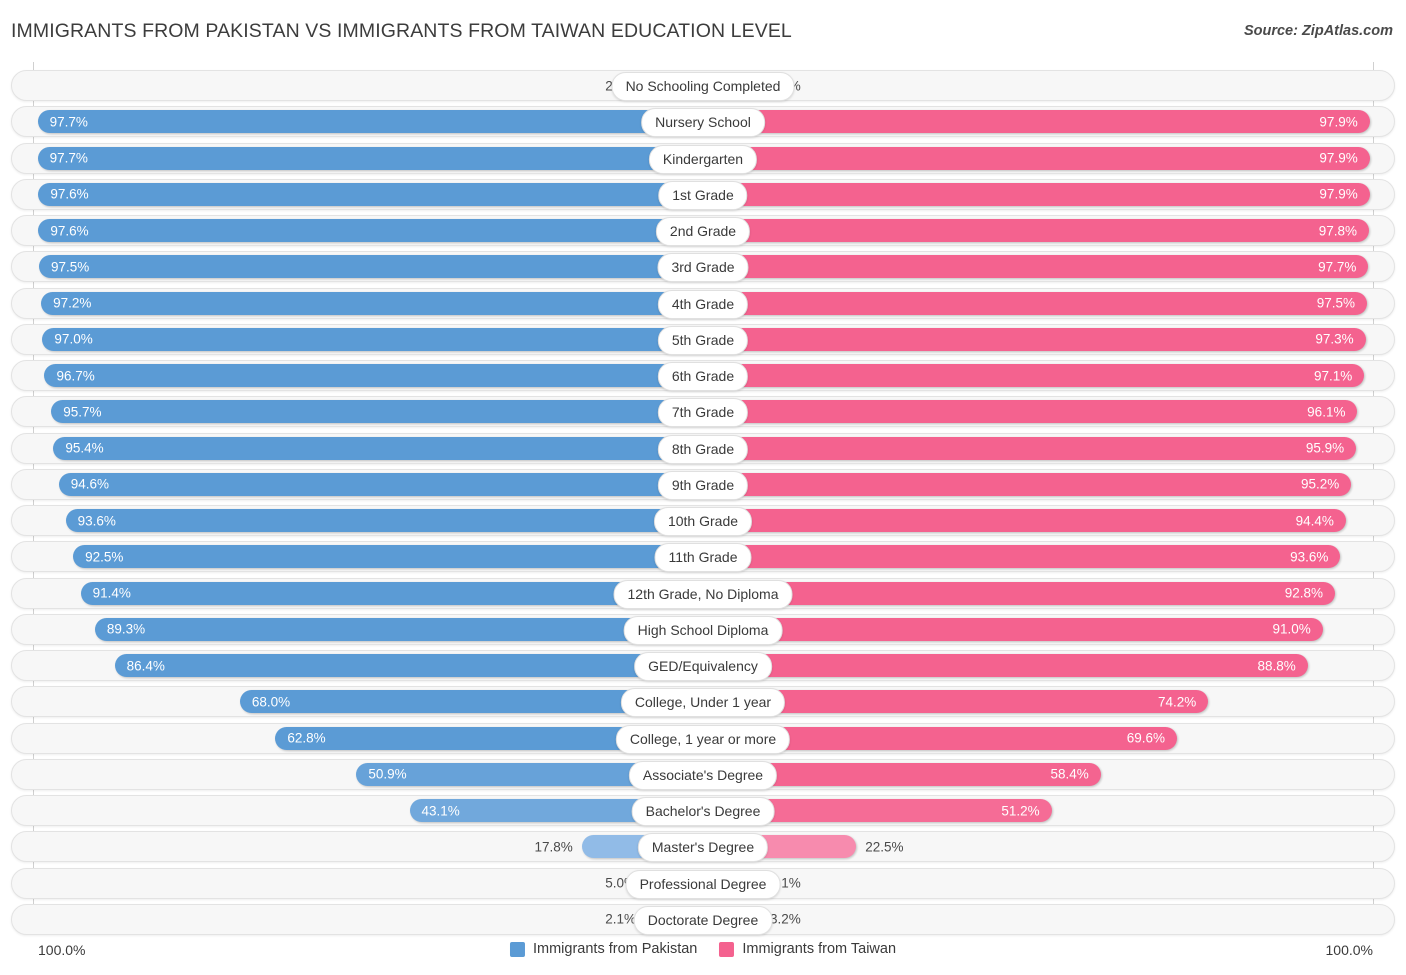 The height and width of the screenshot is (975, 1406). What do you see at coordinates (1069, 774) in the screenshot?
I see `bar-value-right: 58.4%` at bounding box center [1069, 774].